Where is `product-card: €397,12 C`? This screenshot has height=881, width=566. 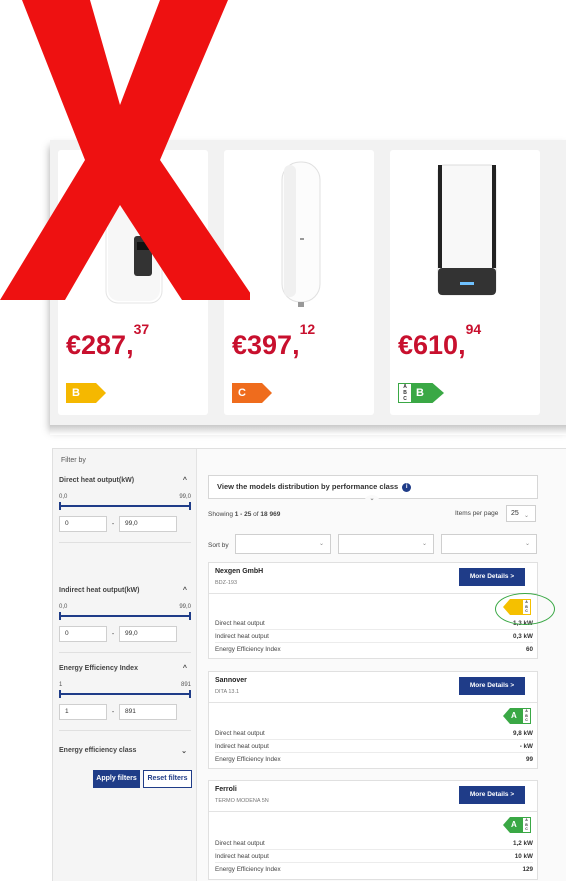
product-card: €397,12 C is located at coordinates (299, 282).